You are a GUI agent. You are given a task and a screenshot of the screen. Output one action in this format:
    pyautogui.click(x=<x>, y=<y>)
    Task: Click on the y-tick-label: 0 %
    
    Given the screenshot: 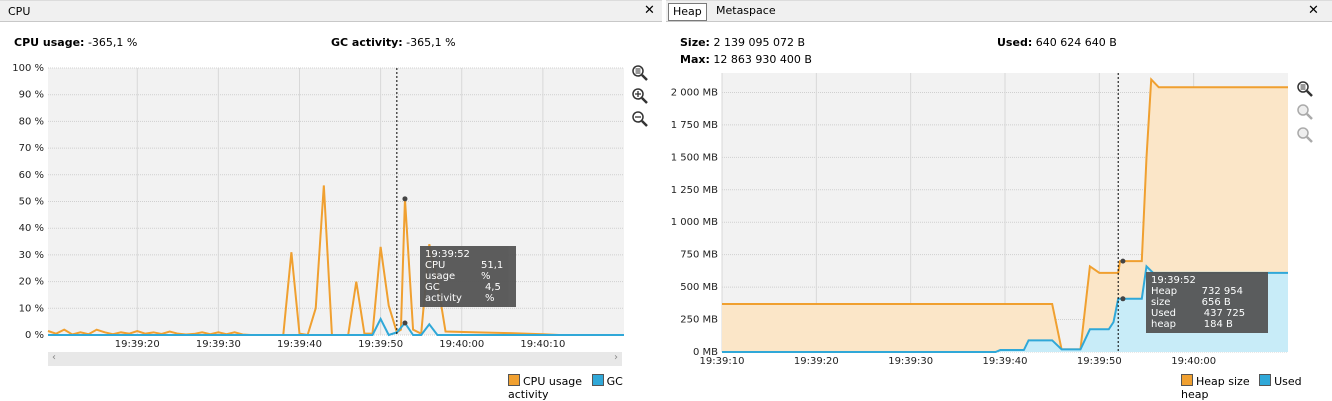 What is the action you would take?
    pyautogui.click(x=34, y=335)
    